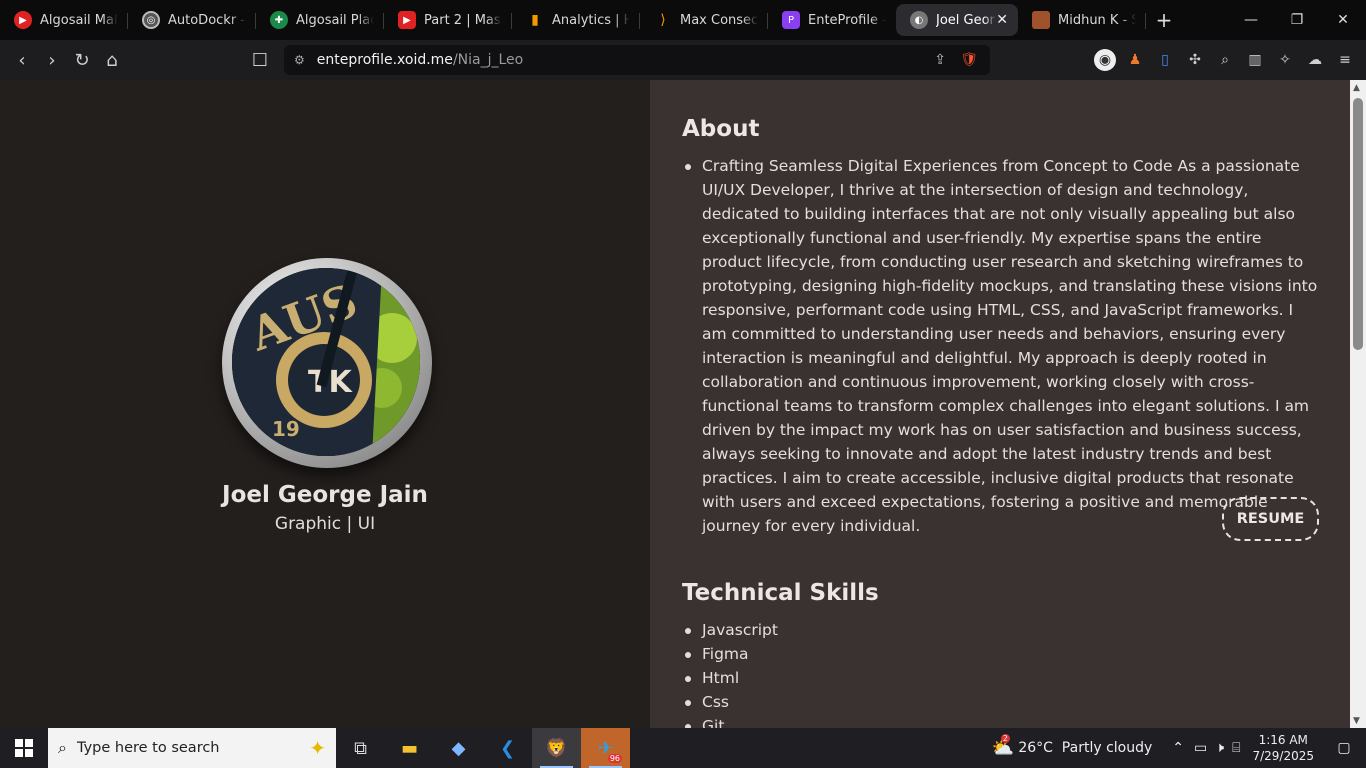 The width and height of the screenshot is (1366, 768). What do you see at coordinates (1283, 756) in the screenshot?
I see `clock-date: 7/29/2025` at bounding box center [1283, 756].